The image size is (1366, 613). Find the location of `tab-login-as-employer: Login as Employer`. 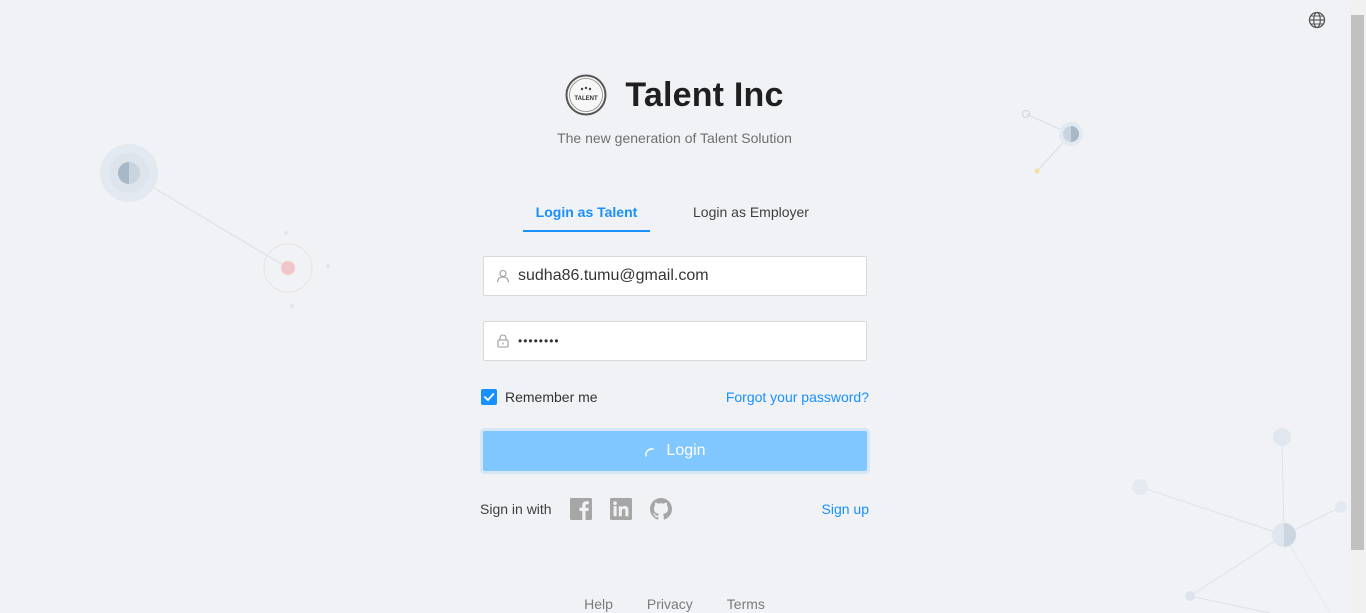

tab-login-as-employer: Login as Employer is located at coordinates (751, 214).